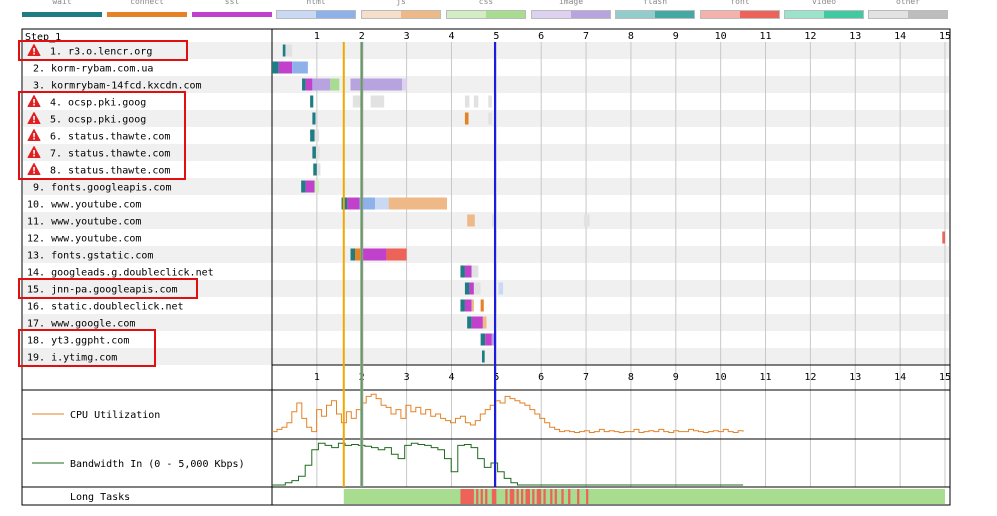  What do you see at coordinates (900, 36) in the screenshot?
I see `axis-tick-top: 14` at bounding box center [900, 36].